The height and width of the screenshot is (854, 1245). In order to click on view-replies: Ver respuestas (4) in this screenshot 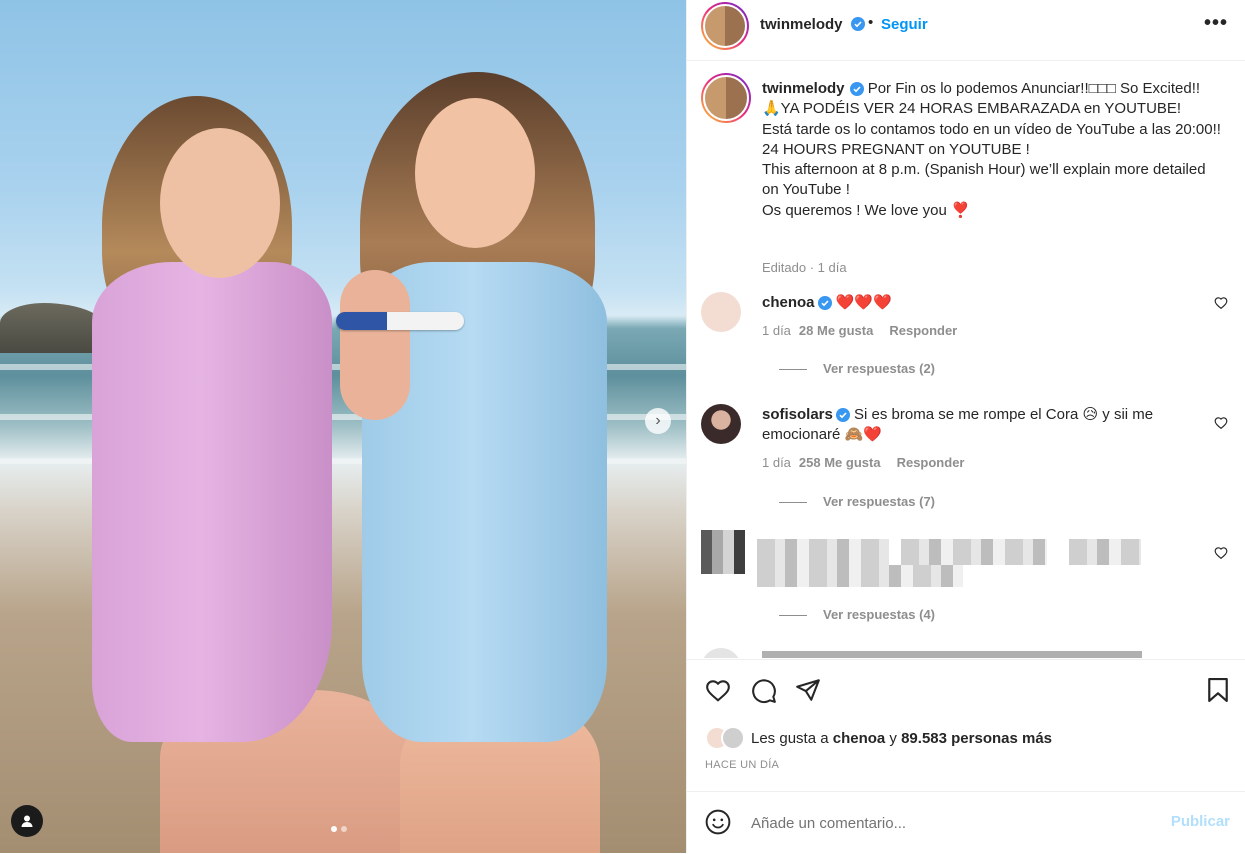, I will do `click(858, 614)`.